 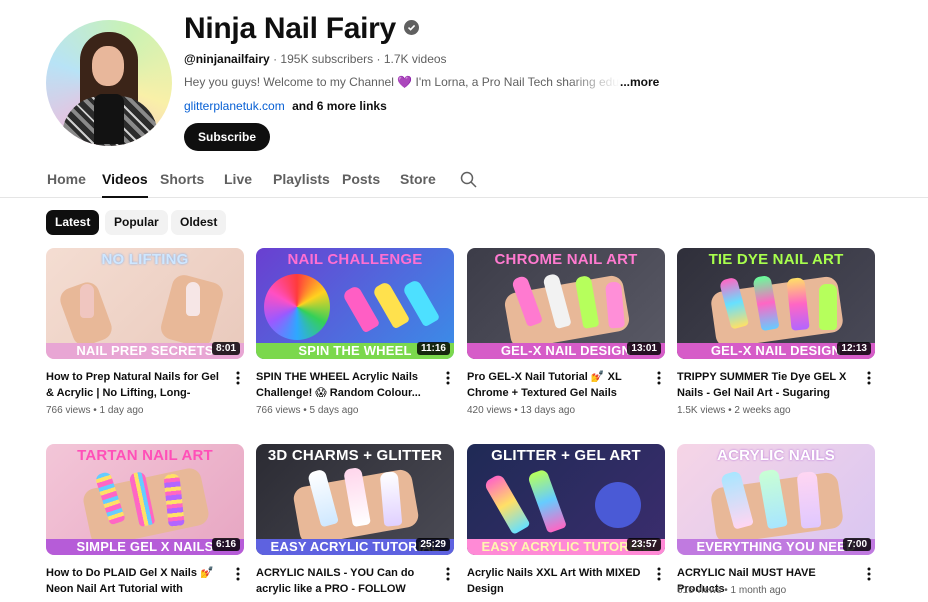 I want to click on upload-age: 2 weeks ago, so click(x=762, y=410).